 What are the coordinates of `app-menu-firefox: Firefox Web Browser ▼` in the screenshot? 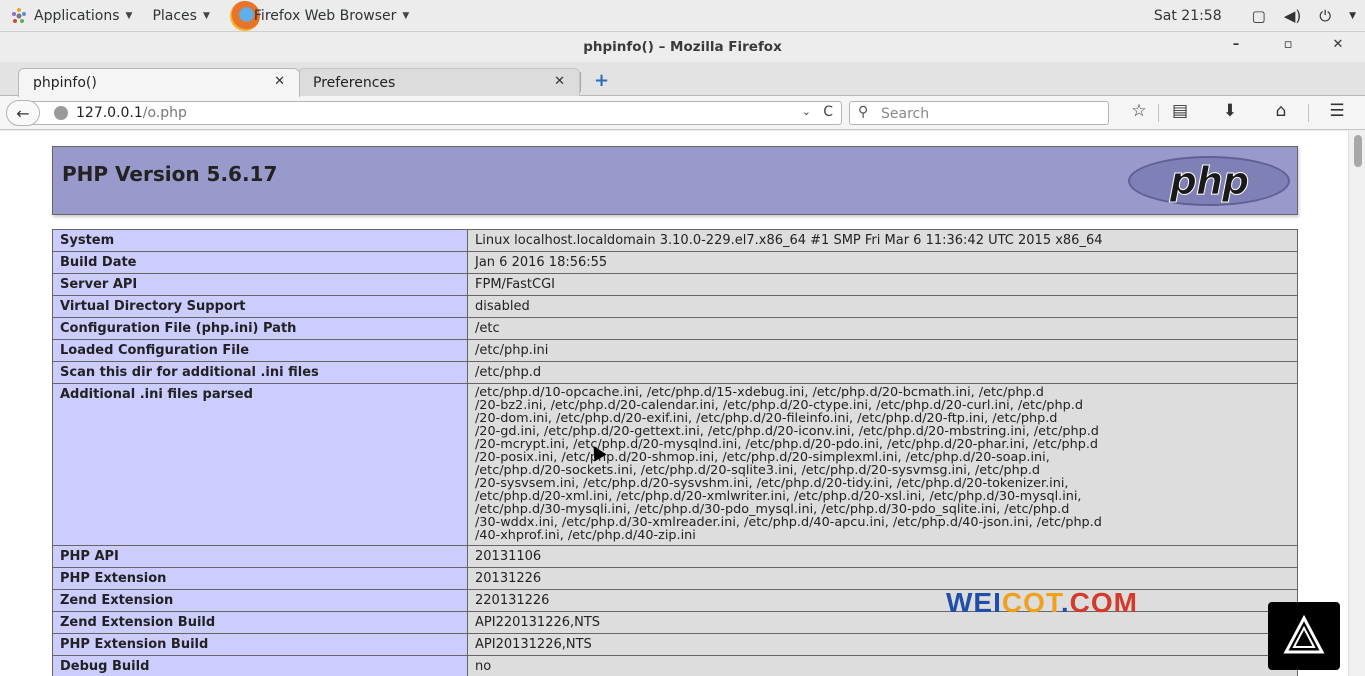 It's located at (319, 16).